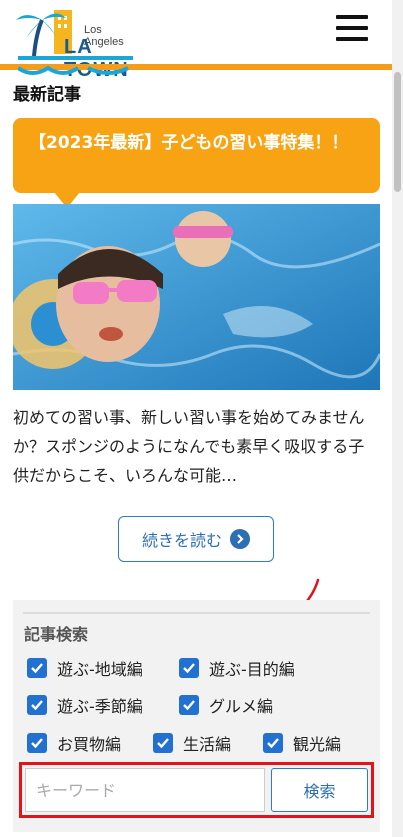  I want to click on category-checkbox: 生活編, so click(192, 743).